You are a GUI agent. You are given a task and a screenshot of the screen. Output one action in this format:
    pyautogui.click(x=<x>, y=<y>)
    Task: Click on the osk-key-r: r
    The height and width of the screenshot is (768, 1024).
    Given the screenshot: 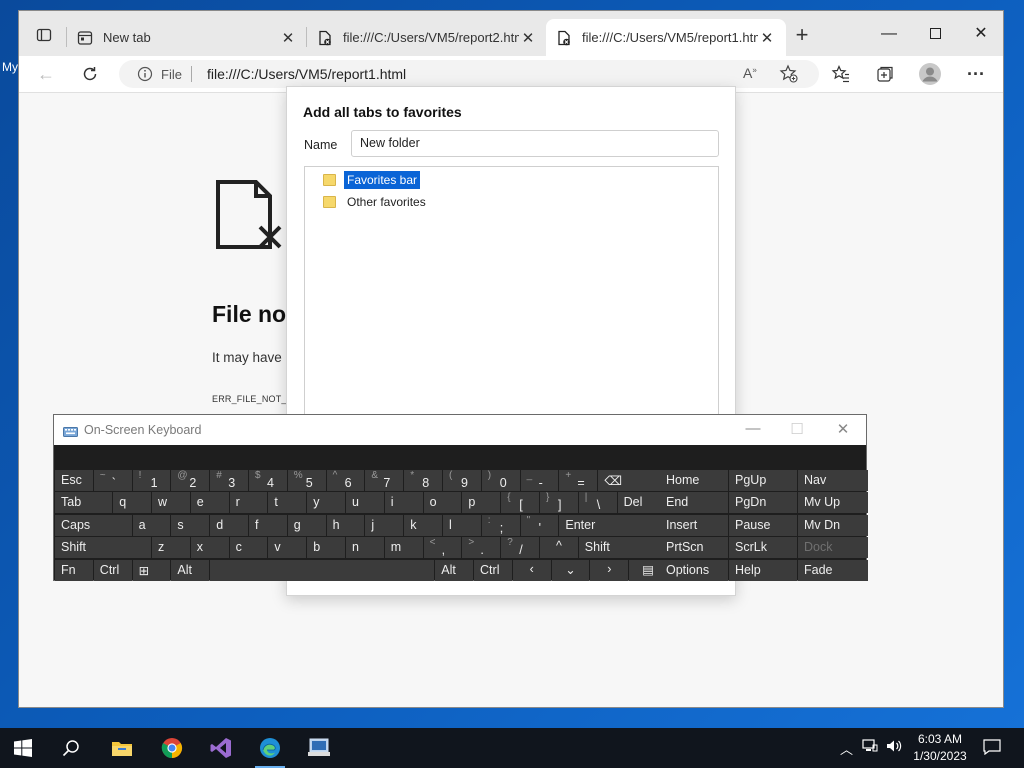 What is the action you would take?
    pyautogui.click(x=248, y=503)
    